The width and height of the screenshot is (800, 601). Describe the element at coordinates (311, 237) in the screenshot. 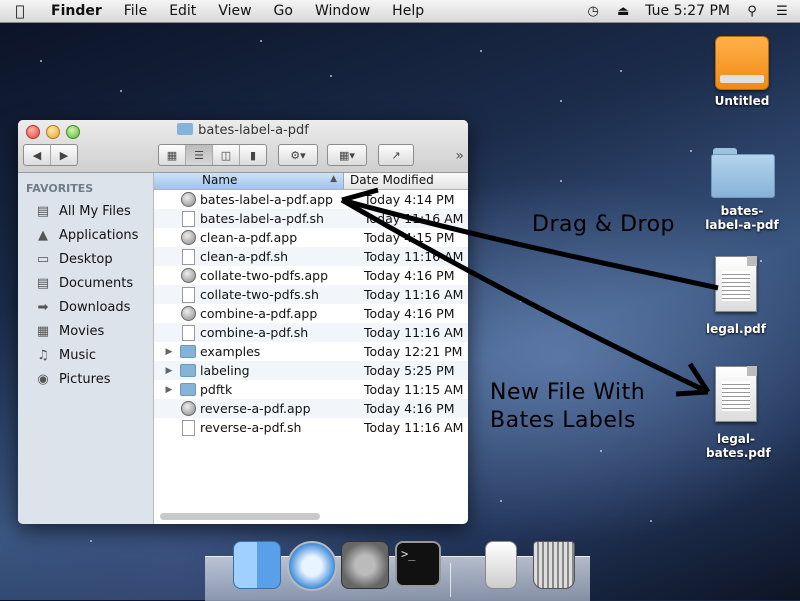

I see `file-row: clean-a-pdf.app Today 4:15 PM` at that location.